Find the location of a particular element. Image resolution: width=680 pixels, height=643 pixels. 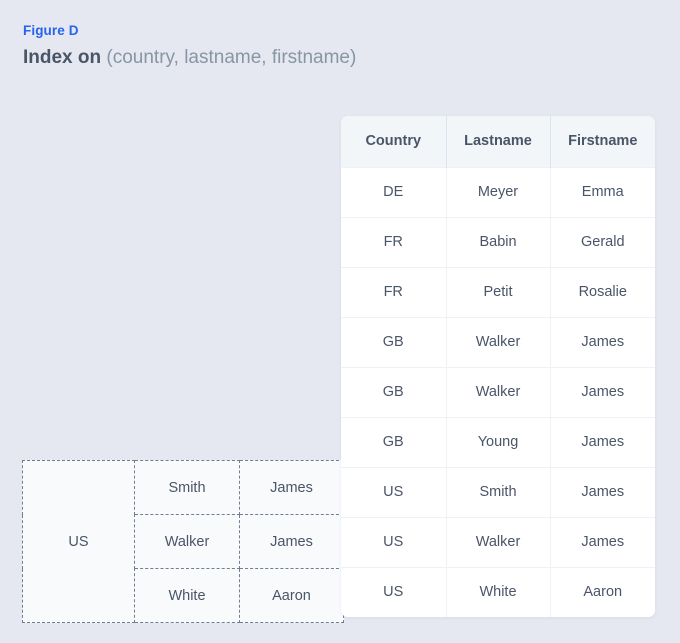

table-row: DE Meyer Emma is located at coordinates (498, 191).